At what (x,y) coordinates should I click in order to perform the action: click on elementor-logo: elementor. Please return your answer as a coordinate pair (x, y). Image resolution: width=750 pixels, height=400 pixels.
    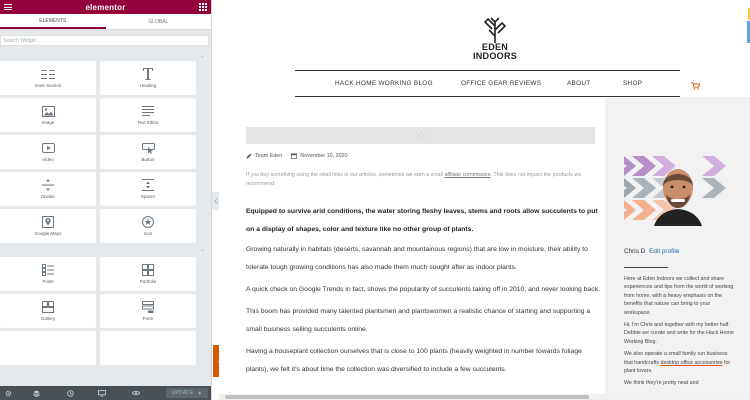
    Looking at the image, I should click on (105, 7).